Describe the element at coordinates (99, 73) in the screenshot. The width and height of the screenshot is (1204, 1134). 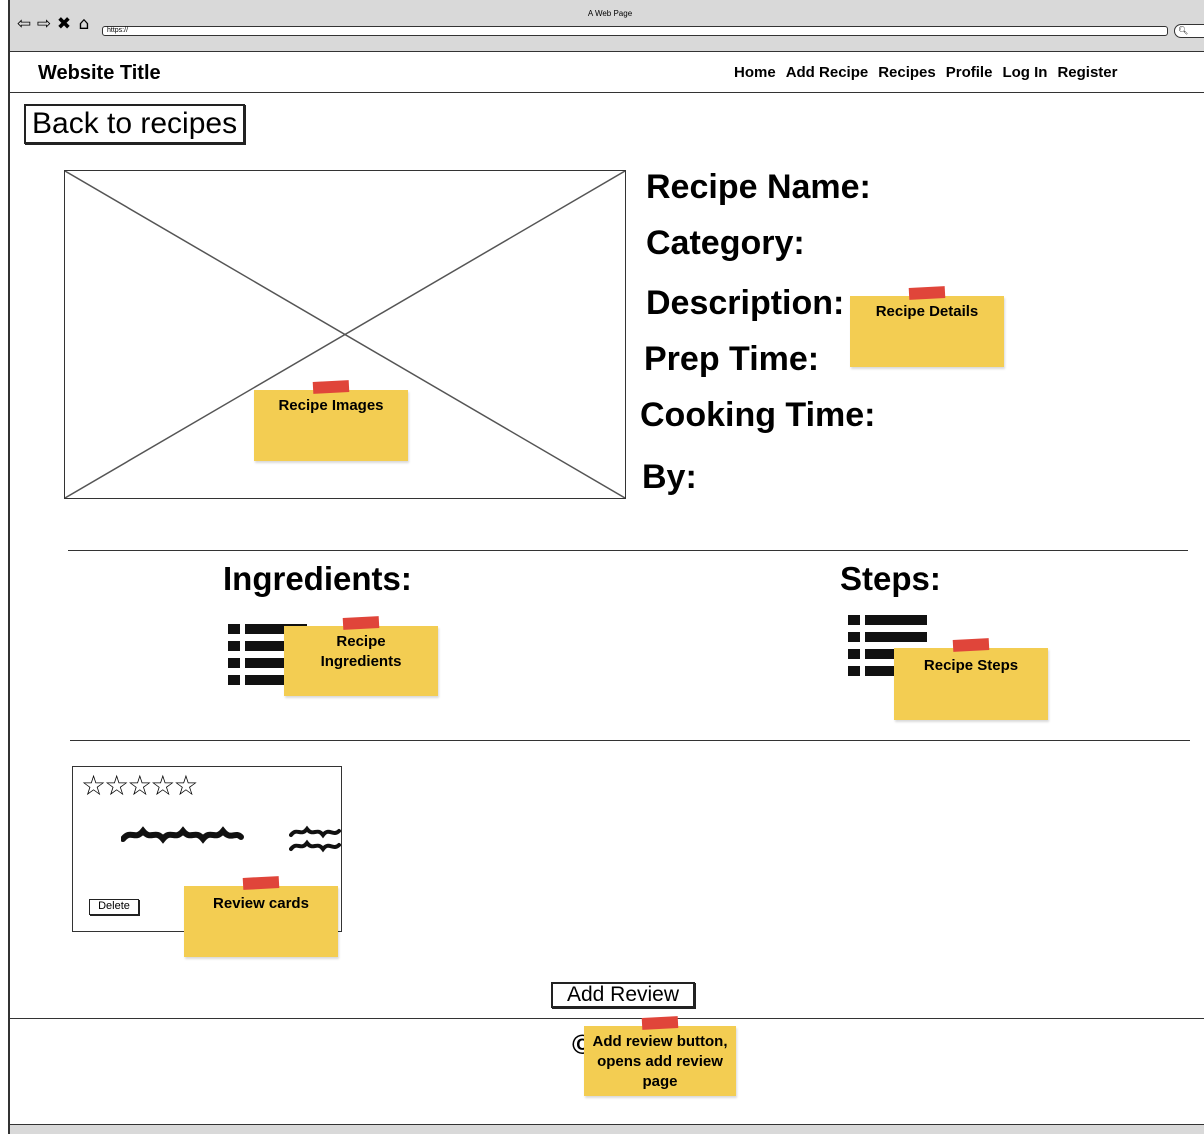
I see `site-title: Website Title` at that location.